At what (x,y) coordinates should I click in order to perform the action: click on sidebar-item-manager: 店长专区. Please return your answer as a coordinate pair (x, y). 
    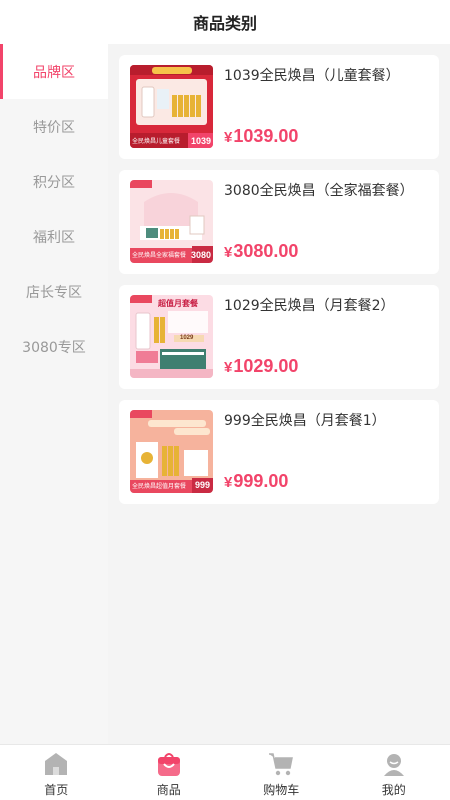
    Looking at the image, I should click on (54, 291).